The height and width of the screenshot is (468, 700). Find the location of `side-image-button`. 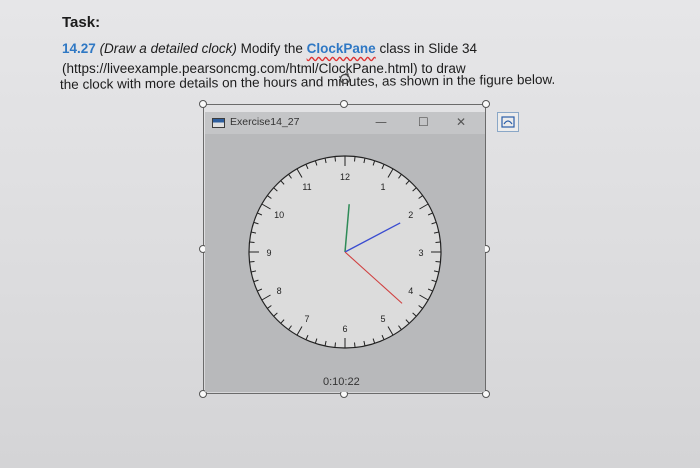

side-image-button is located at coordinates (508, 122).